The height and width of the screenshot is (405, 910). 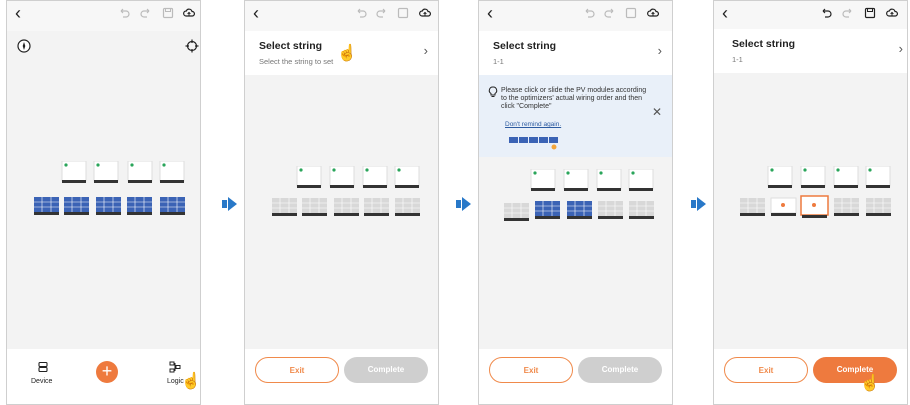 I want to click on dont-remind-link: Don't remind again., so click(x=533, y=124).